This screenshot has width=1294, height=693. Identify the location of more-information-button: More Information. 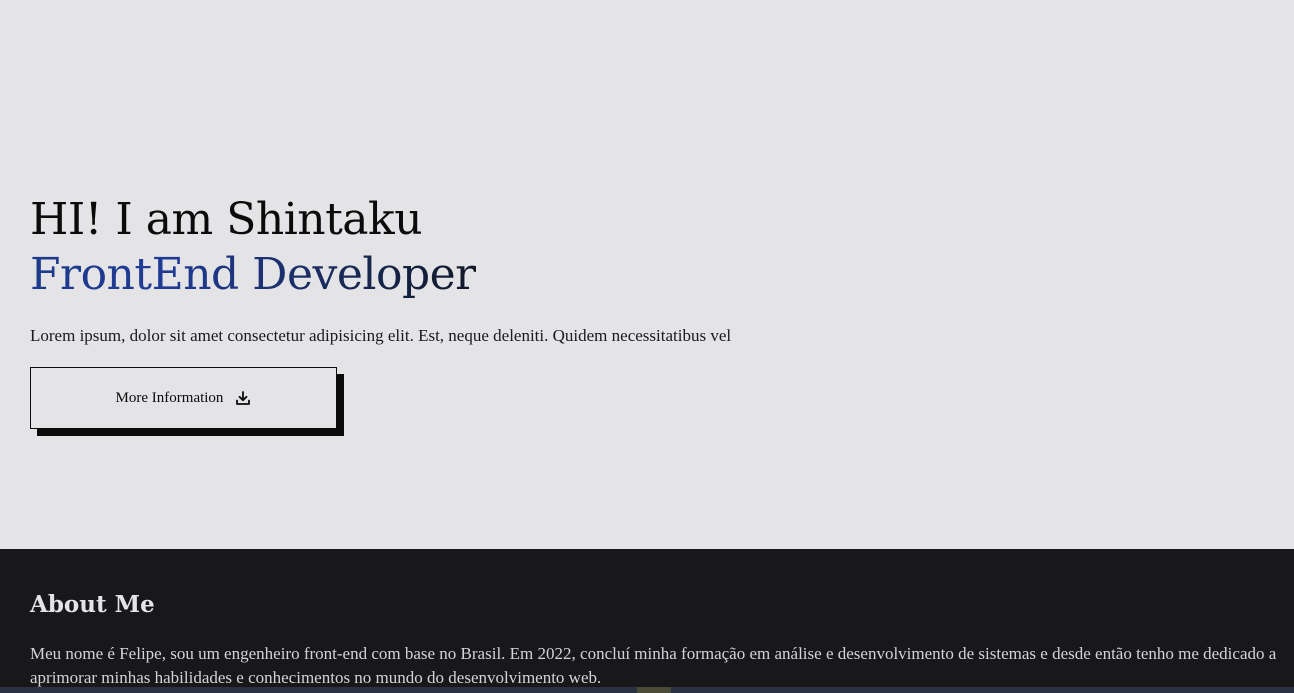
(183, 398).